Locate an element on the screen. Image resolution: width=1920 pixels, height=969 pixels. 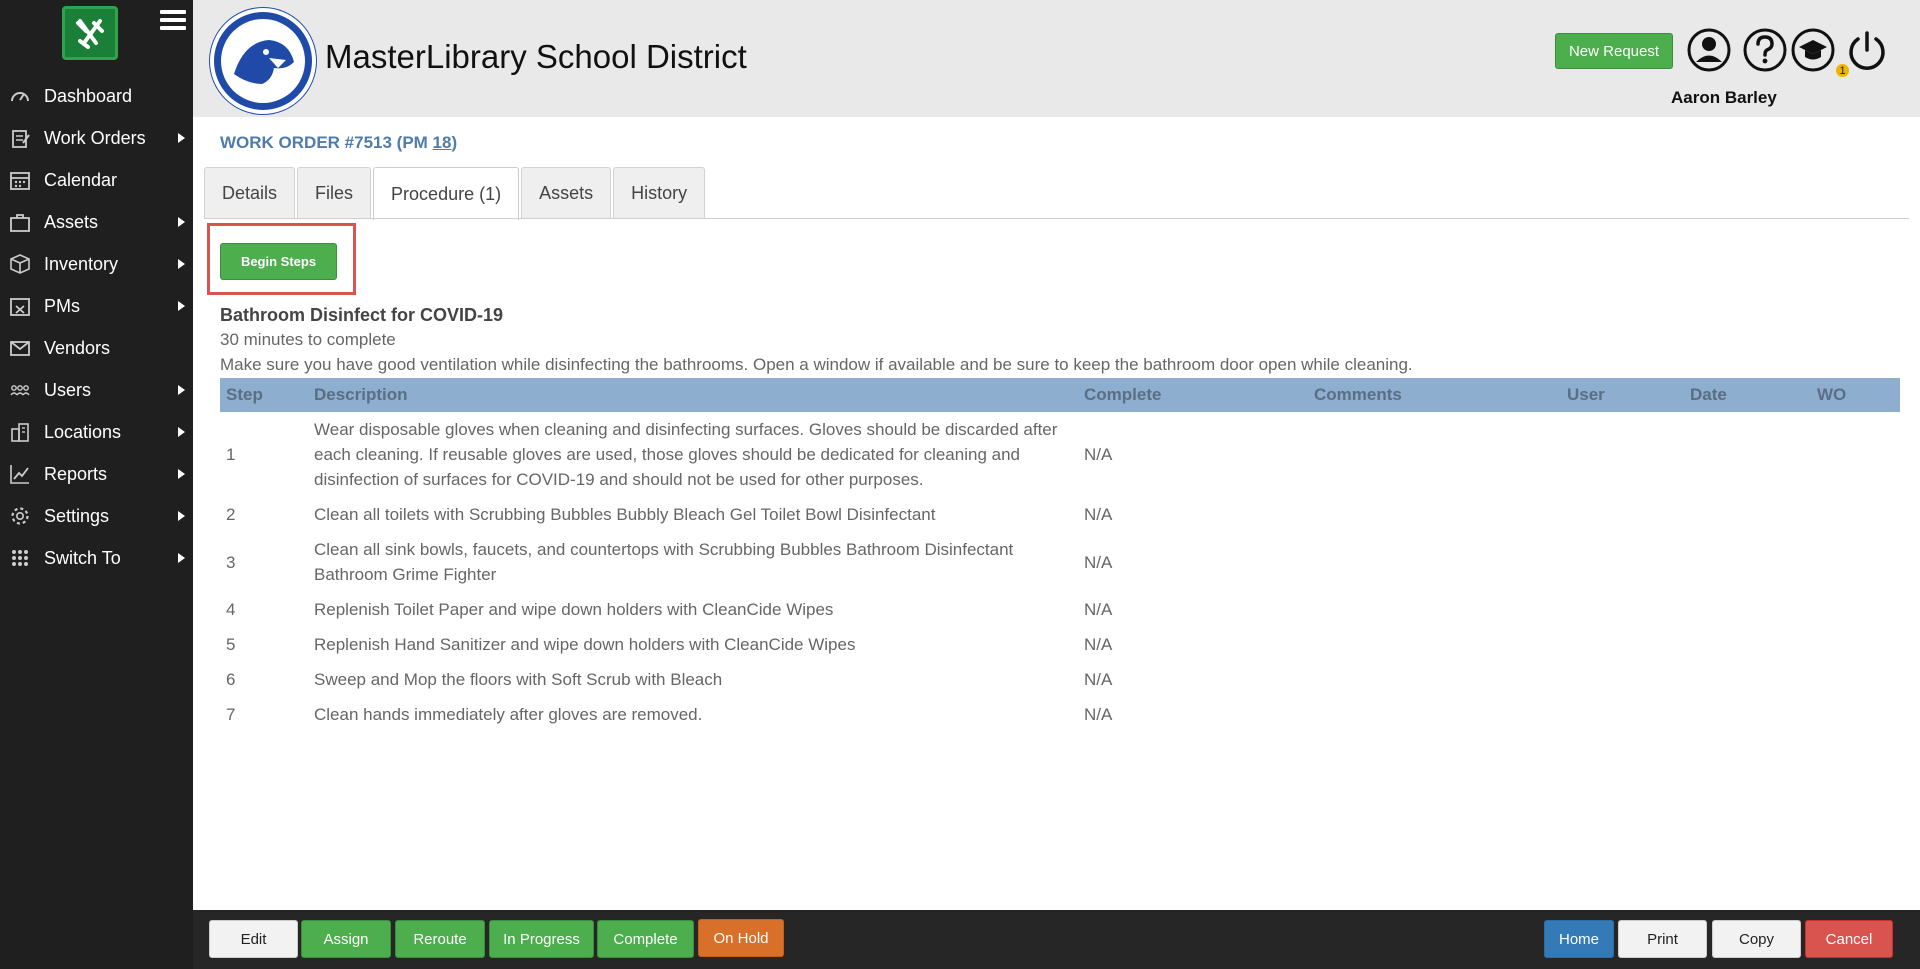
hamburger-menu-icon is located at coordinates (173, 21).